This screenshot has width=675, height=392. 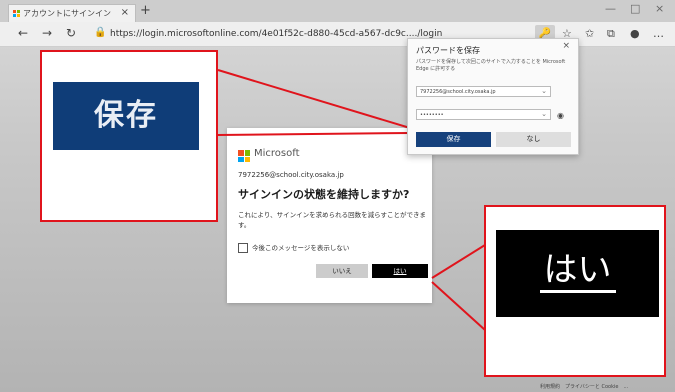 I want to click on password-field: •••••••• ⌄, so click(x=483, y=114).